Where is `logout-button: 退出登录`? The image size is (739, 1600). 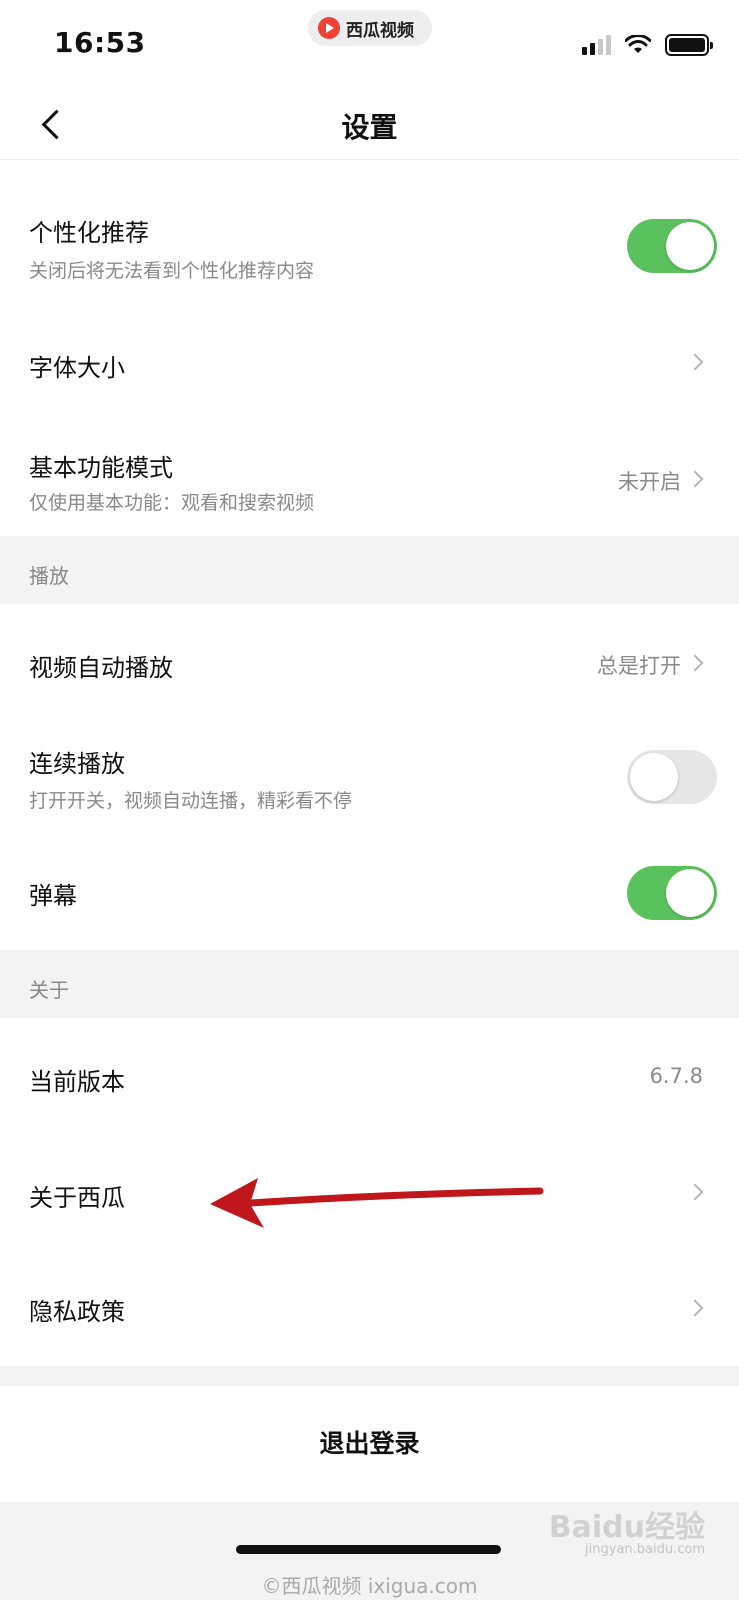
logout-button: 退出登录 is located at coordinates (369, 1444).